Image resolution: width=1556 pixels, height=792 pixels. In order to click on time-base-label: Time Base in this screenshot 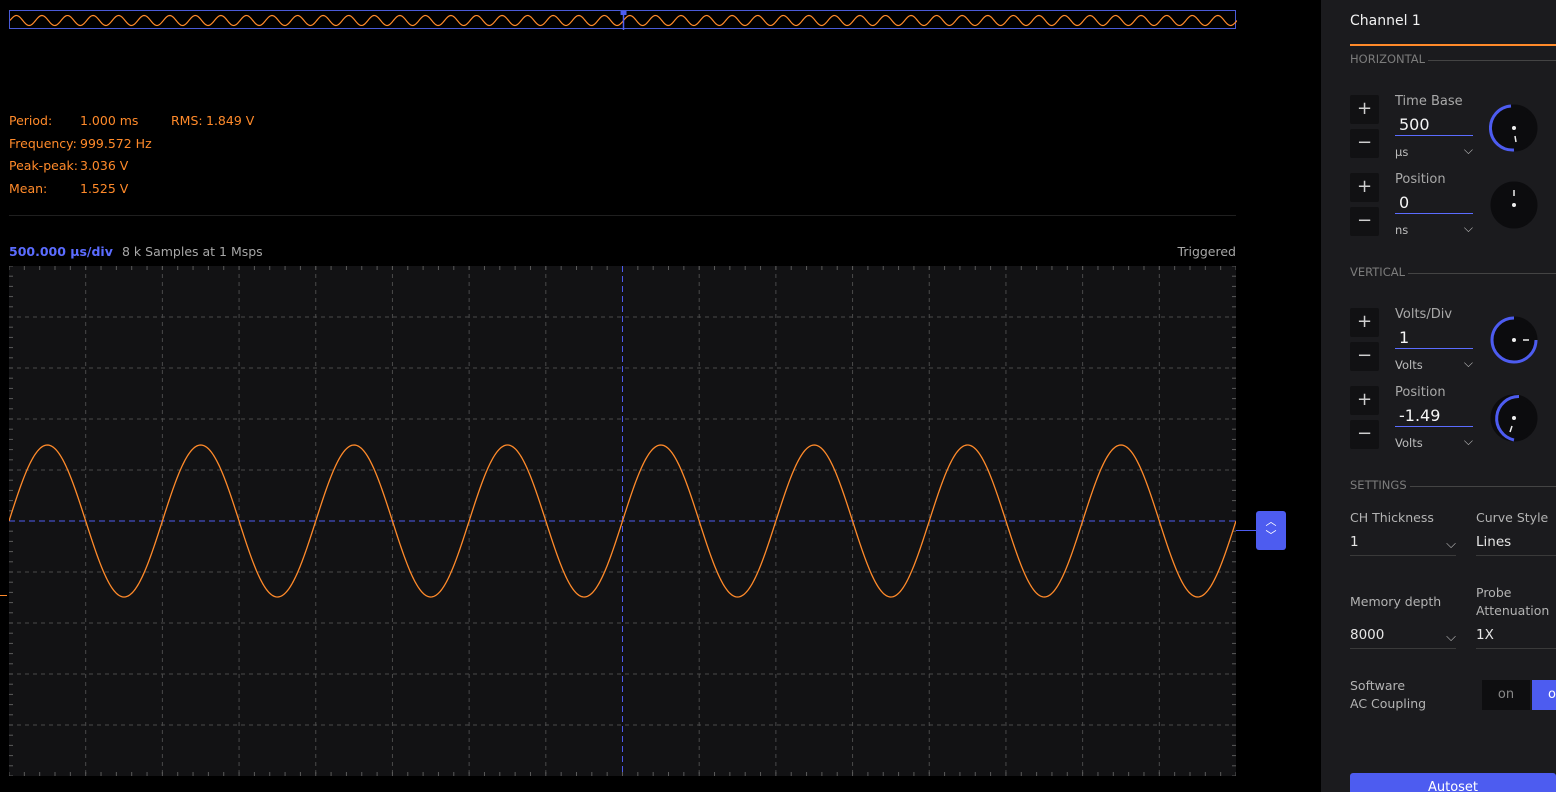, I will do `click(1429, 101)`.